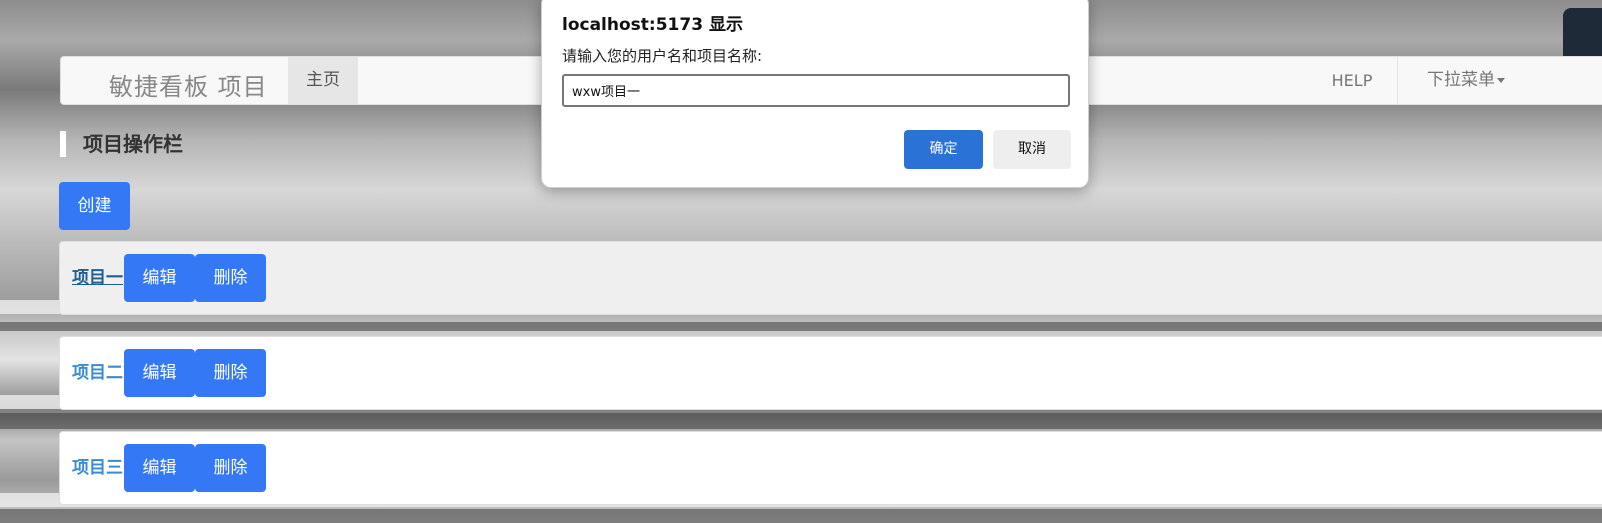 The height and width of the screenshot is (523, 1602). I want to click on section-title: 项目操作栏, so click(121, 144).